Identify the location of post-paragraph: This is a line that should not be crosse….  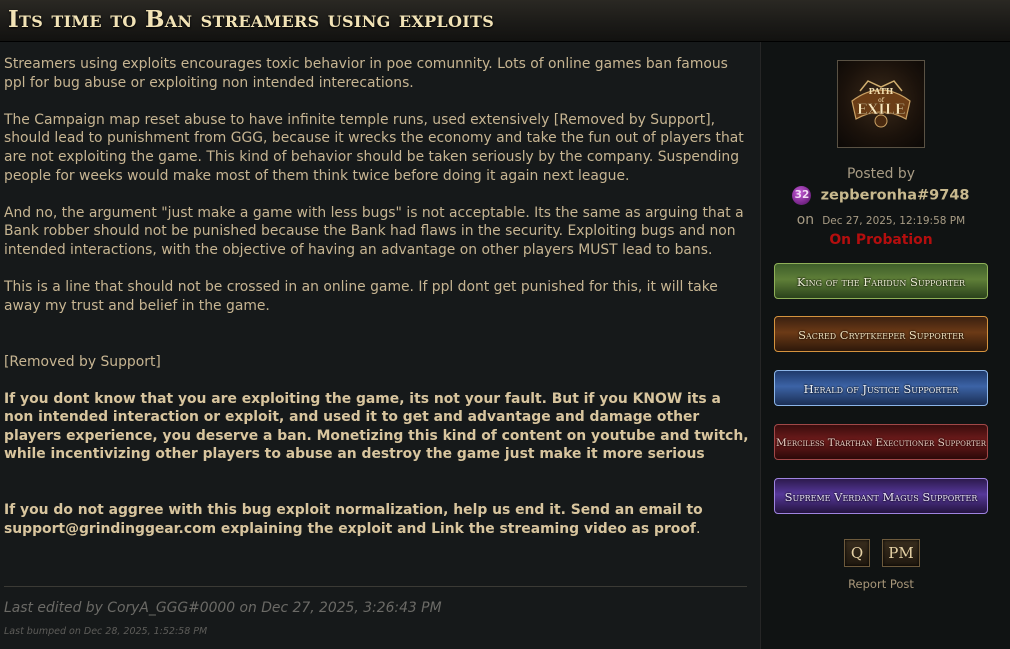
(361, 296).